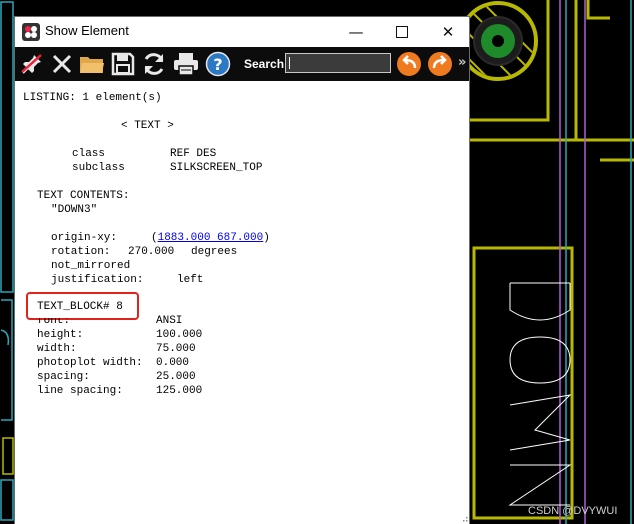 The width and height of the screenshot is (634, 524). Describe the element at coordinates (92, 98) in the screenshot. I see `listing-header: LISTING: 1 element(s)` at that location.